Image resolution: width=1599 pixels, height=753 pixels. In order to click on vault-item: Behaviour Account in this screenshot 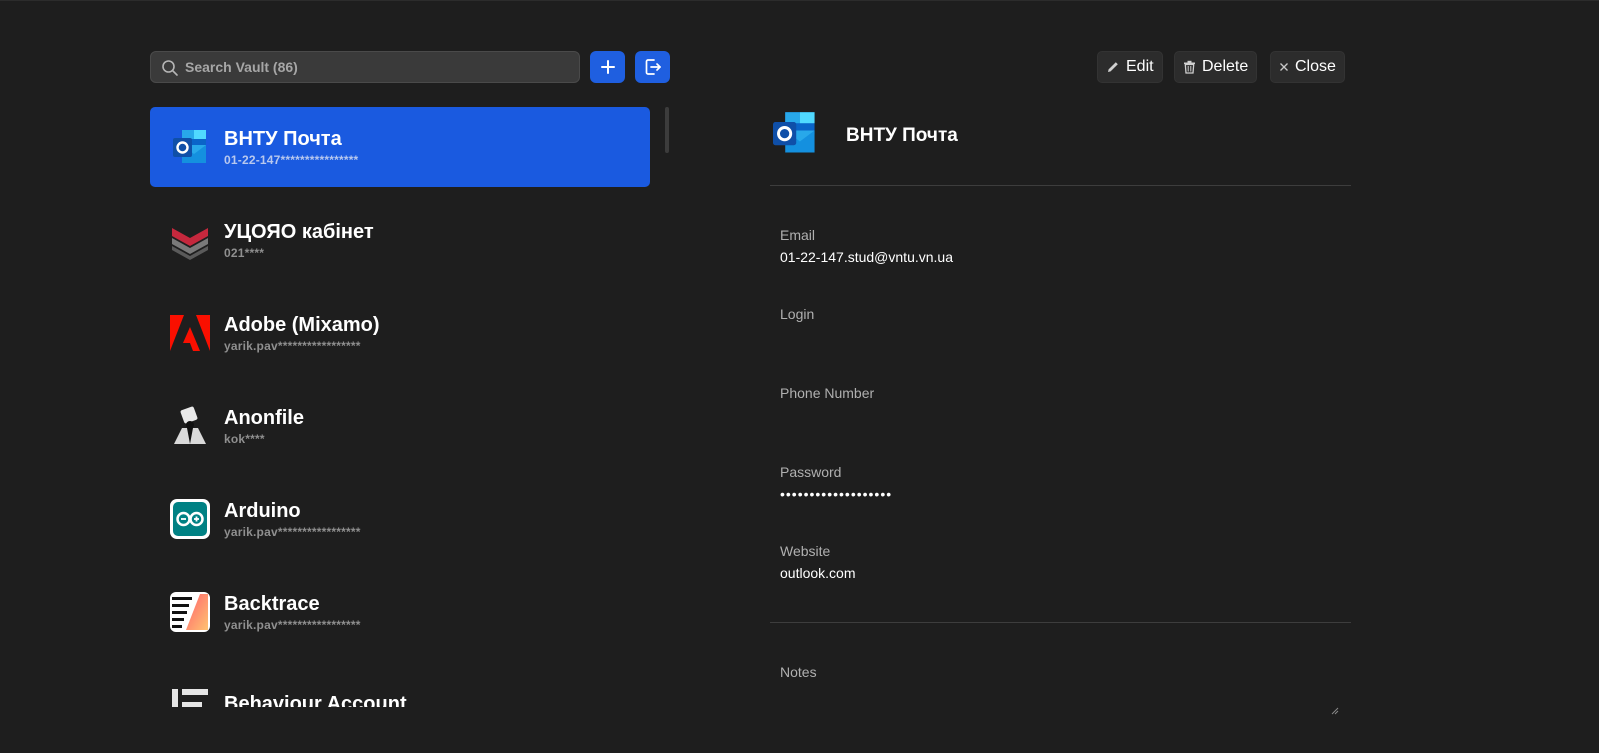, I will do `click(400, 686)`.